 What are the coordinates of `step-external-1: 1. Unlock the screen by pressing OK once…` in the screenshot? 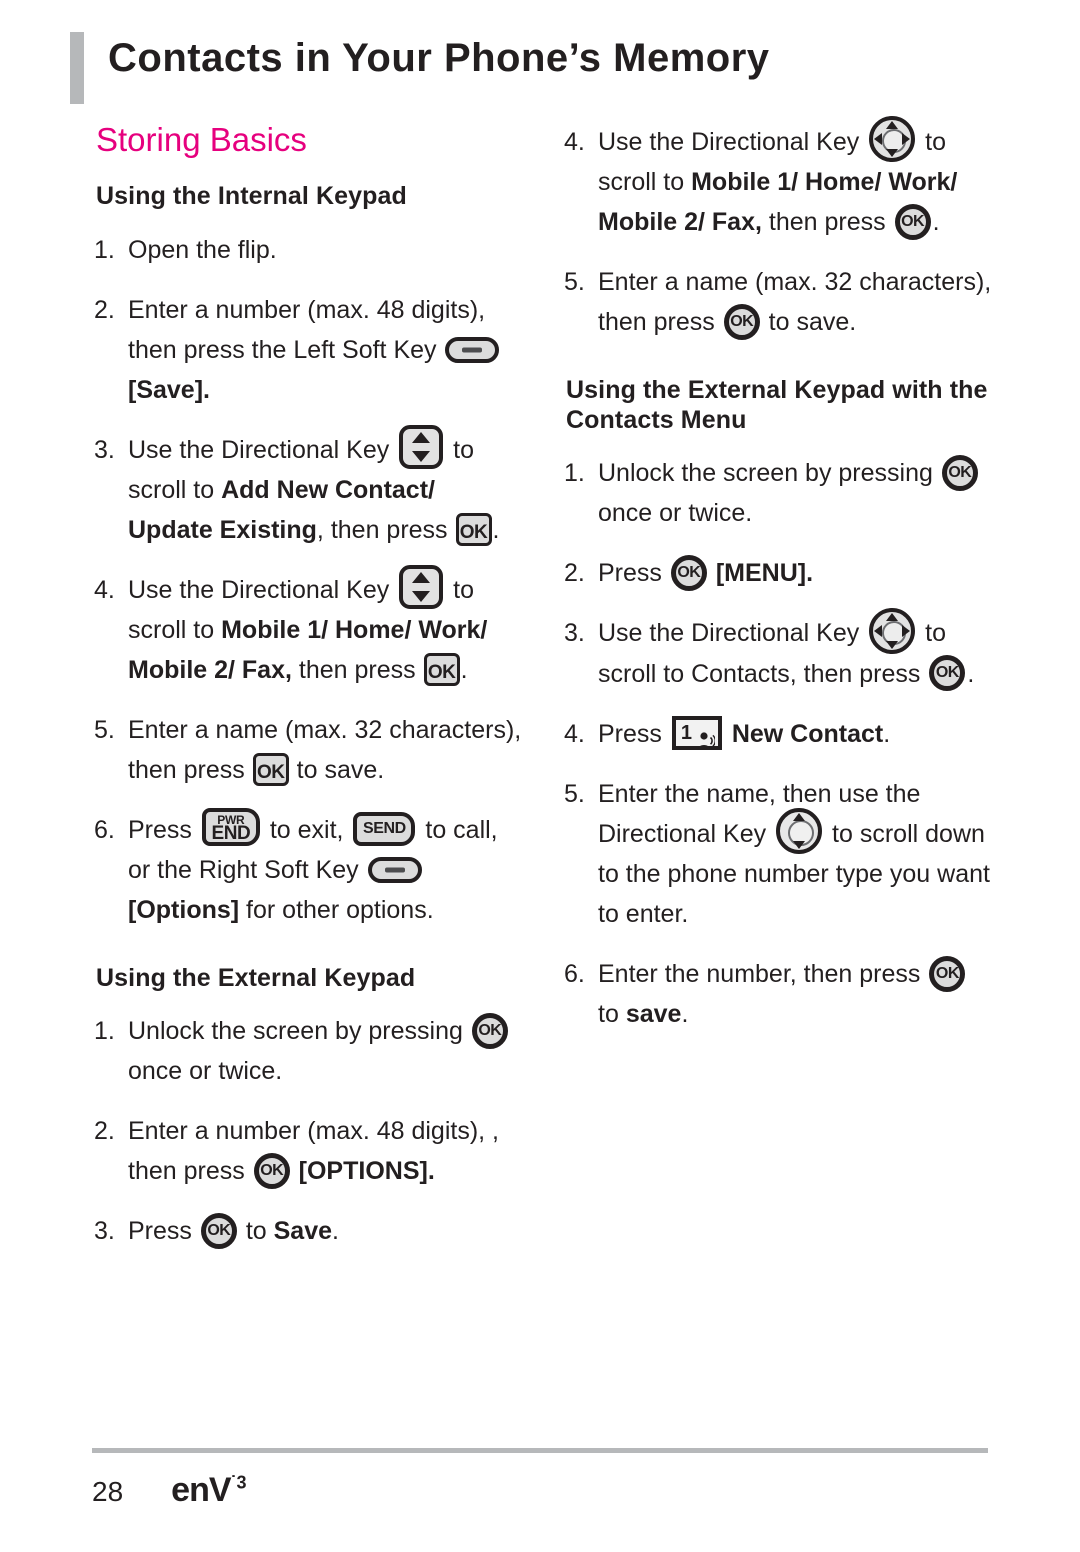 It's located at (307, 1051).